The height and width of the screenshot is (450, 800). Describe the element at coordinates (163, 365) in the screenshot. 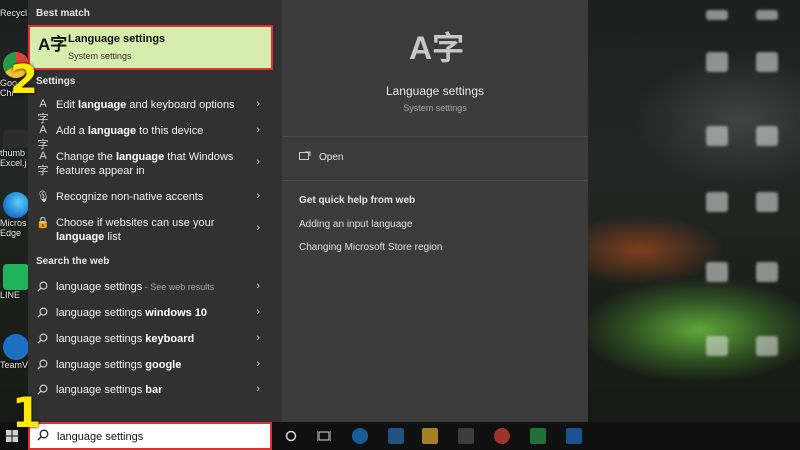

I see `label-highlight: google` at that location.